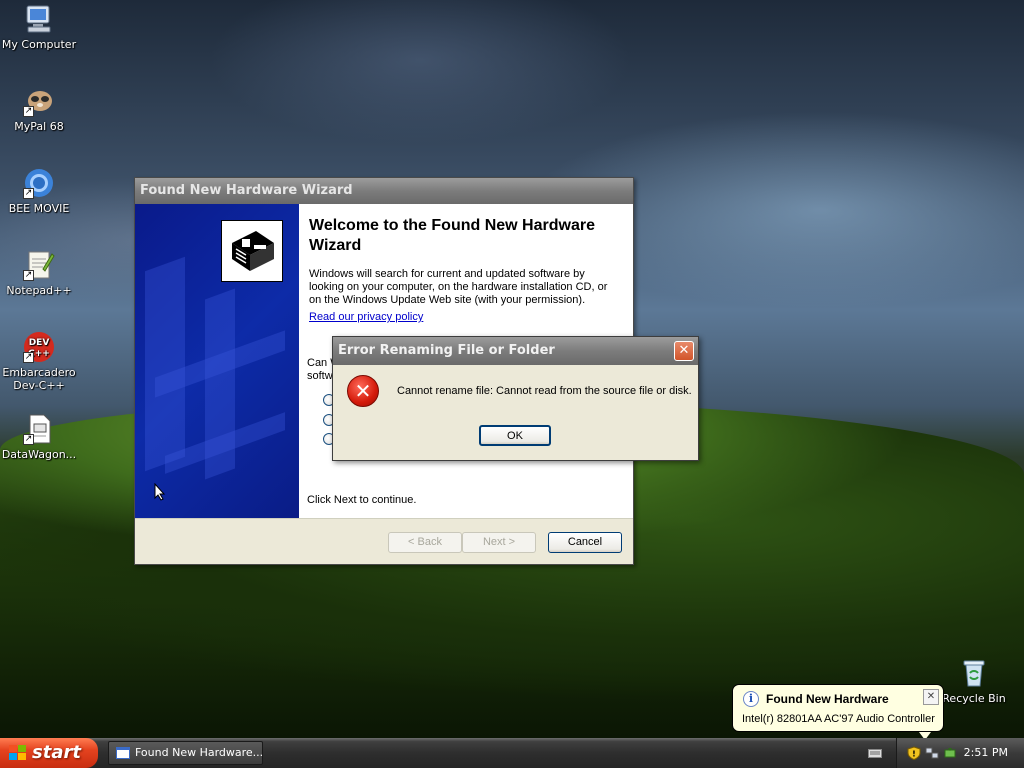  Describe the element at coordinates (875, 753) in the screenshot. I see `keyboard-icon` at that location.